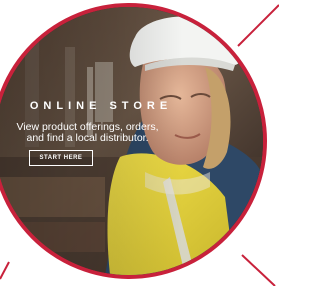 Image resolution: width=320 pixels, height=286 pixels. I want to click on start-here-button: START HERE, so click(61, 158).